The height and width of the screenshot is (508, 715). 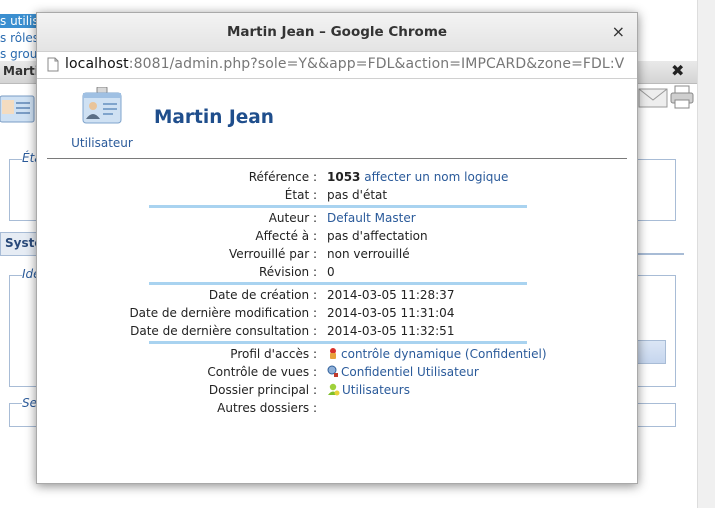 I want to click on title-divider, so click(x=337, y=158).